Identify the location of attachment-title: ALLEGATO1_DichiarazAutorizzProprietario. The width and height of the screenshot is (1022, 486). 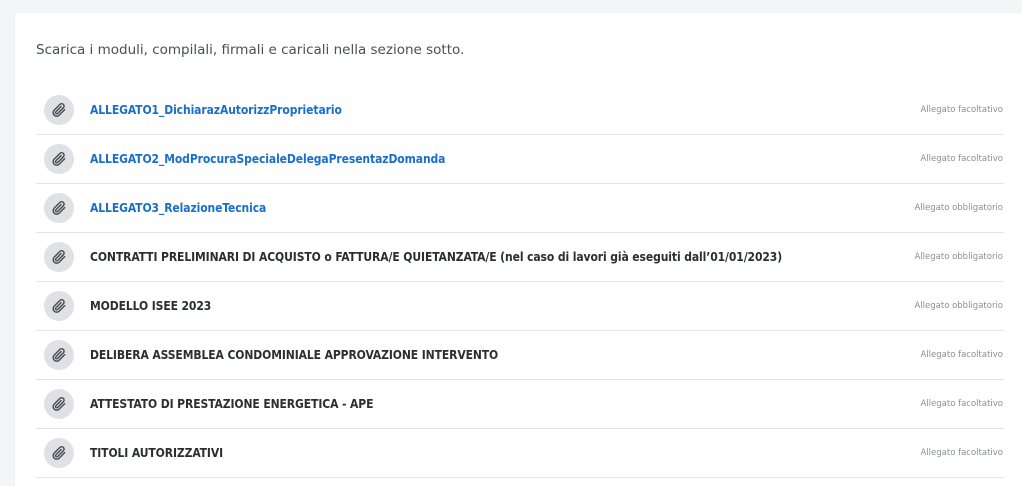
(216, 110).